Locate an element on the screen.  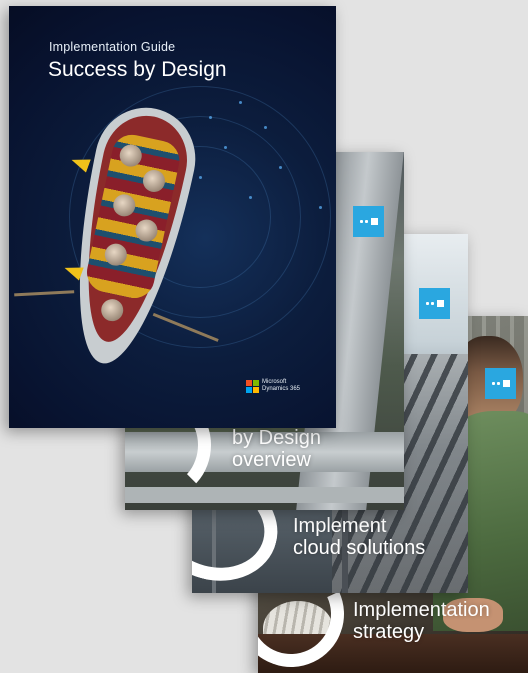
brand-text: Microsoft Dynamics 365 is located at coordinates (281, 386).